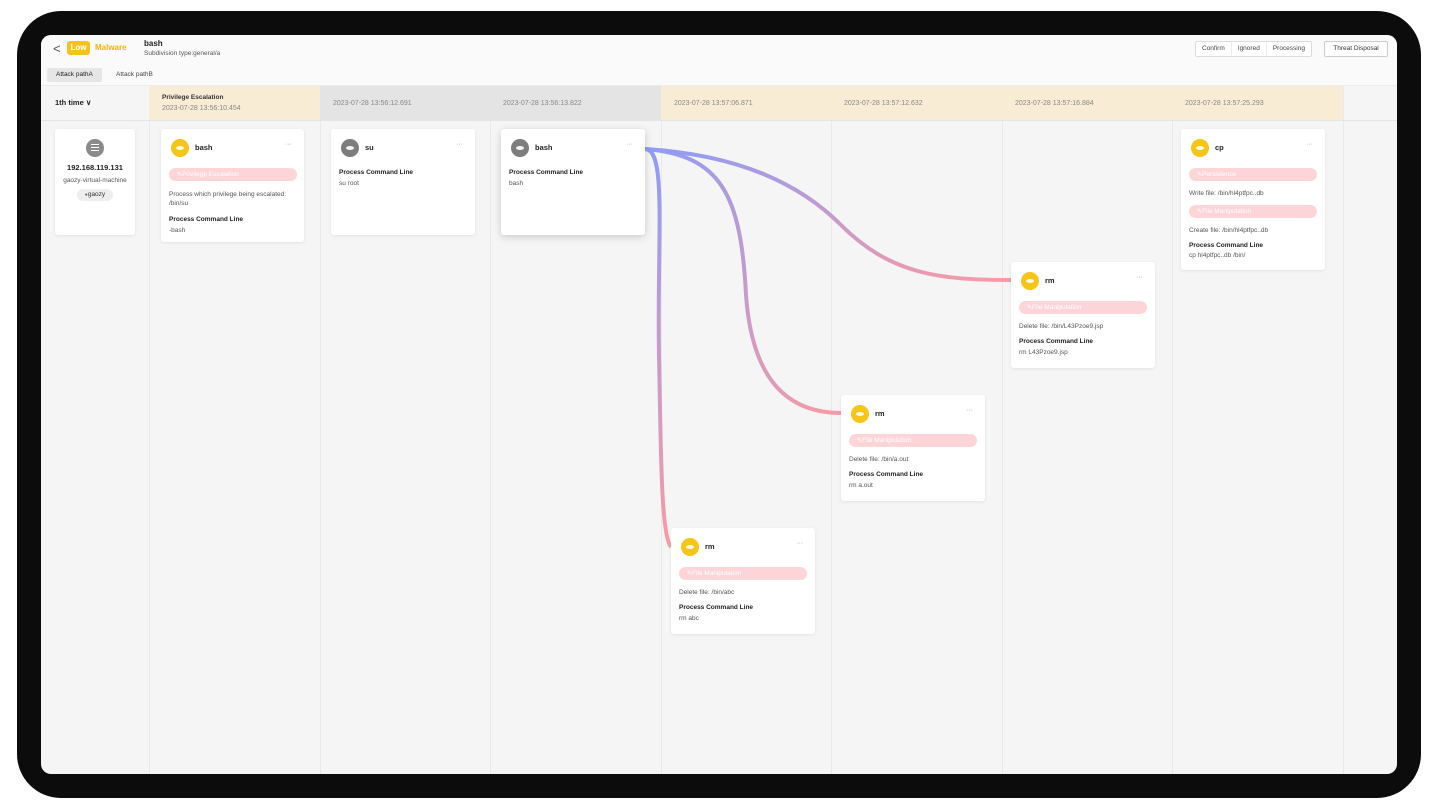  I want to click on host-name: gaozy-virtual-machine, so click(95, 180).